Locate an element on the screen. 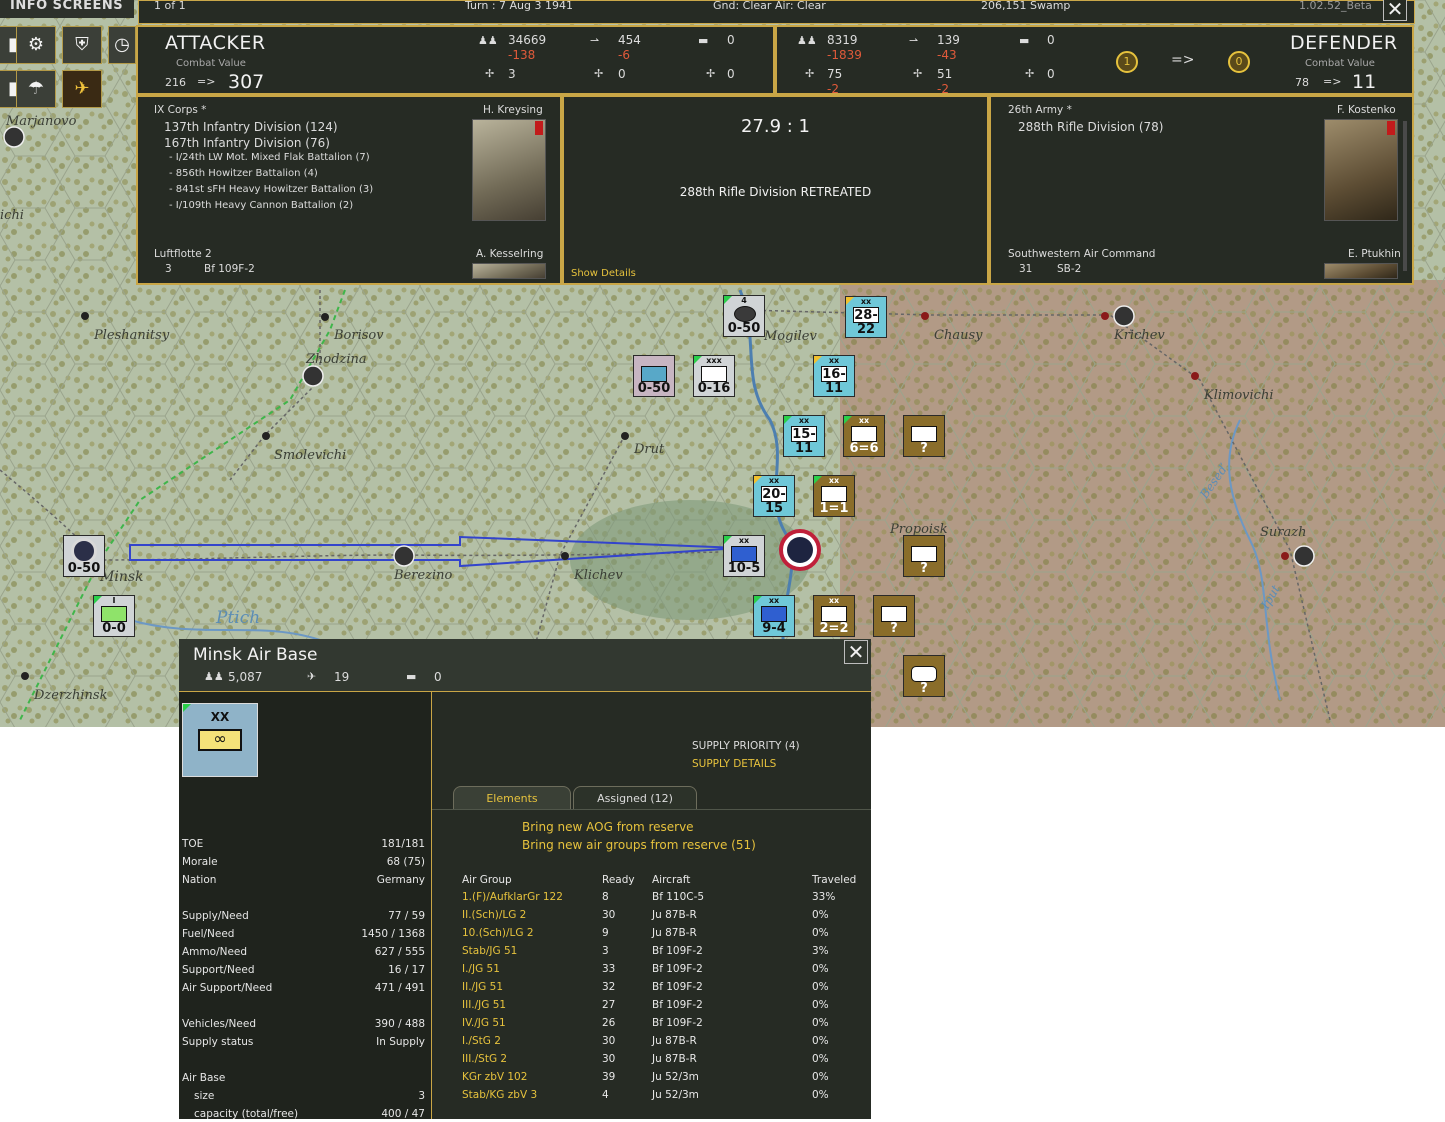  table-row: IV./JG 51 26 Bf 109F-2 0% is located at coordinates (662, 1026).